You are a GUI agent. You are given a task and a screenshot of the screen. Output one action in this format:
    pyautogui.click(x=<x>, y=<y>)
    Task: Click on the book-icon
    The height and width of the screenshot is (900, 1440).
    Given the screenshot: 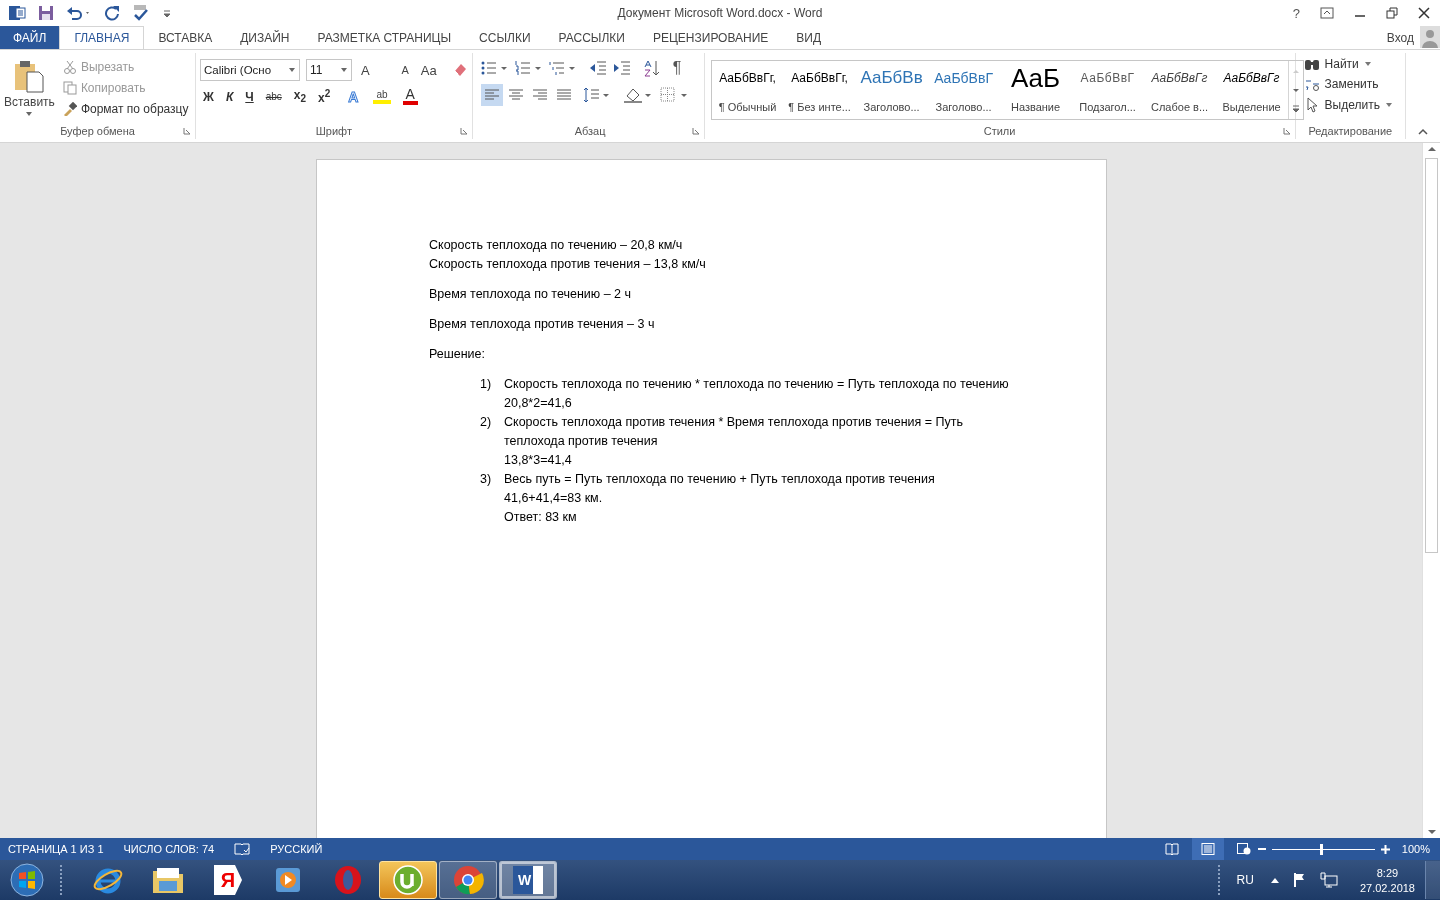 What is the action you would take?
    pyautogui.click(x=1171, y=849)
    